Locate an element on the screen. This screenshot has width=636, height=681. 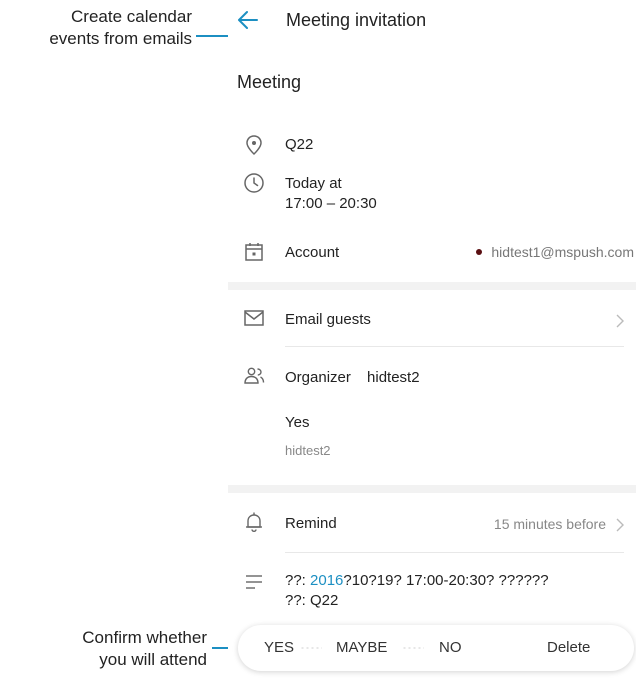
callout-connector-top is located at coordinates (214, 36).